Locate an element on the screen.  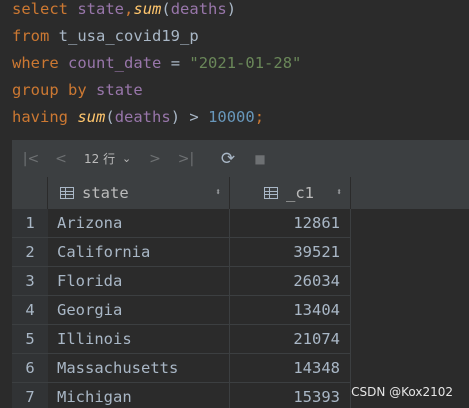
code-line-2: from t_usa_covid19_p is located at coordinates (105, 36).